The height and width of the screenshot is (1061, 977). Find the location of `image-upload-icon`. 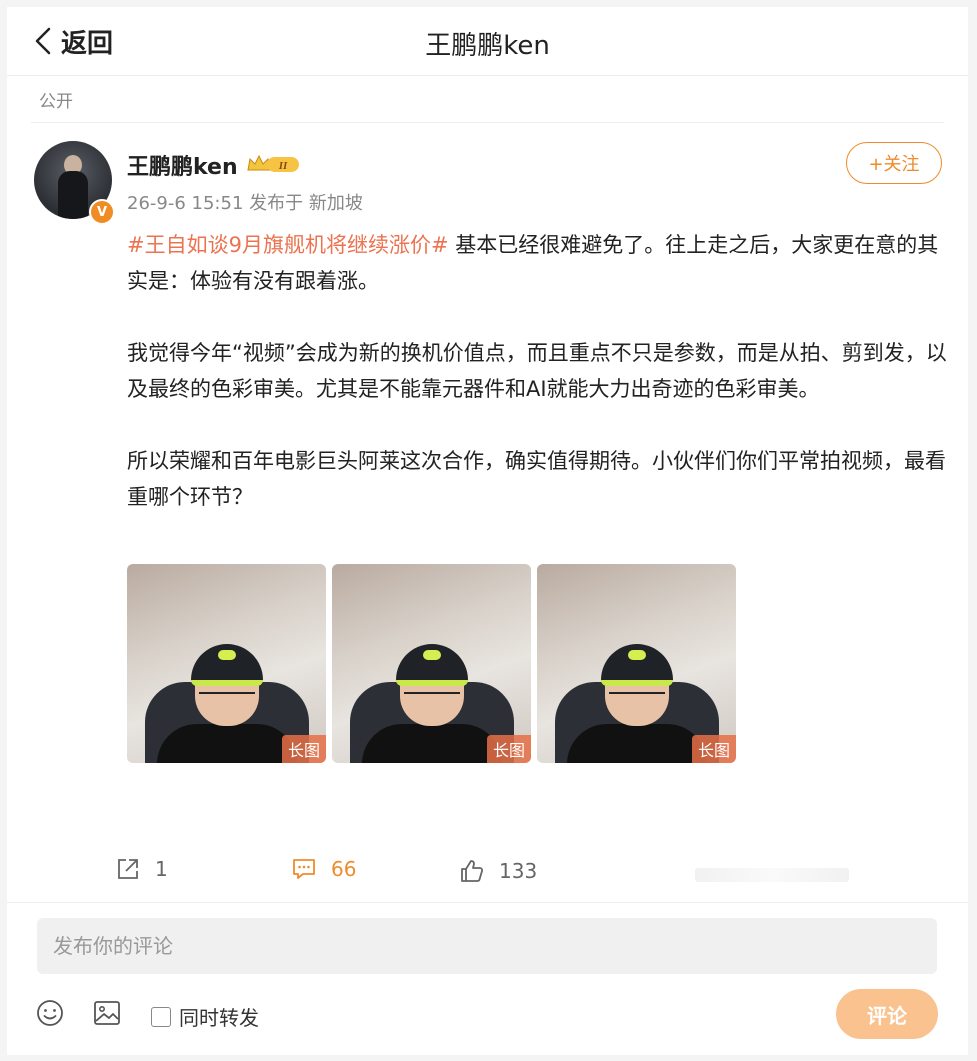

image-upload-icon is located at coordinates (107, 1013).